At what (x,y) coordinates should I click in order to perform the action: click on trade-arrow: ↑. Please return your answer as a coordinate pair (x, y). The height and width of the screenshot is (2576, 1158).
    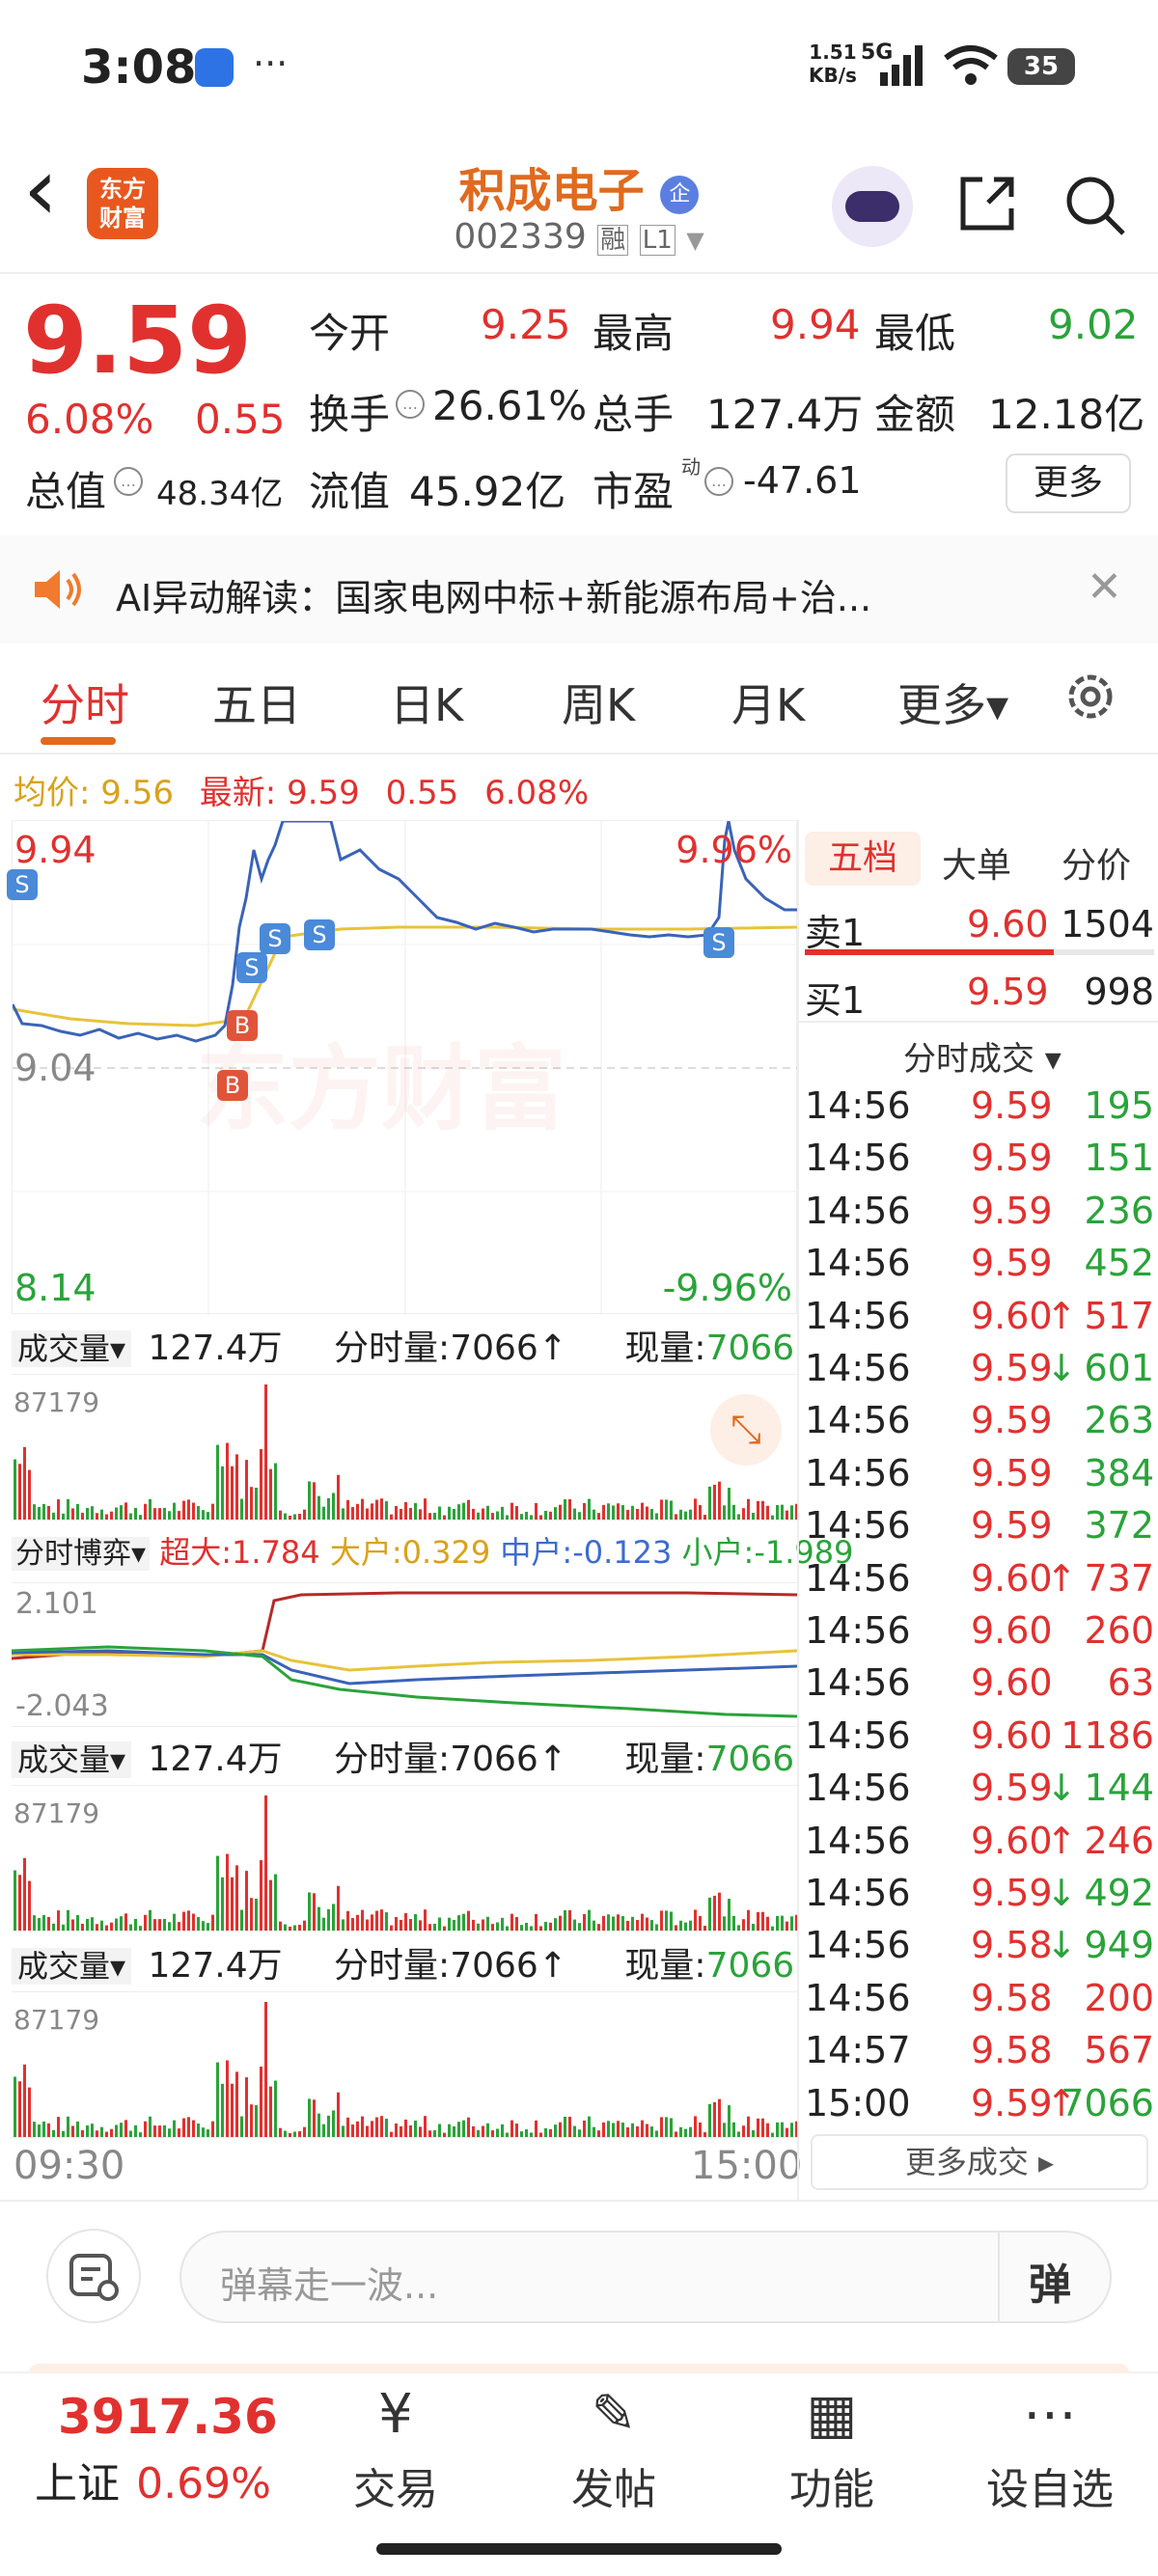
    Looking at the image, I should click on (1061, 1315).